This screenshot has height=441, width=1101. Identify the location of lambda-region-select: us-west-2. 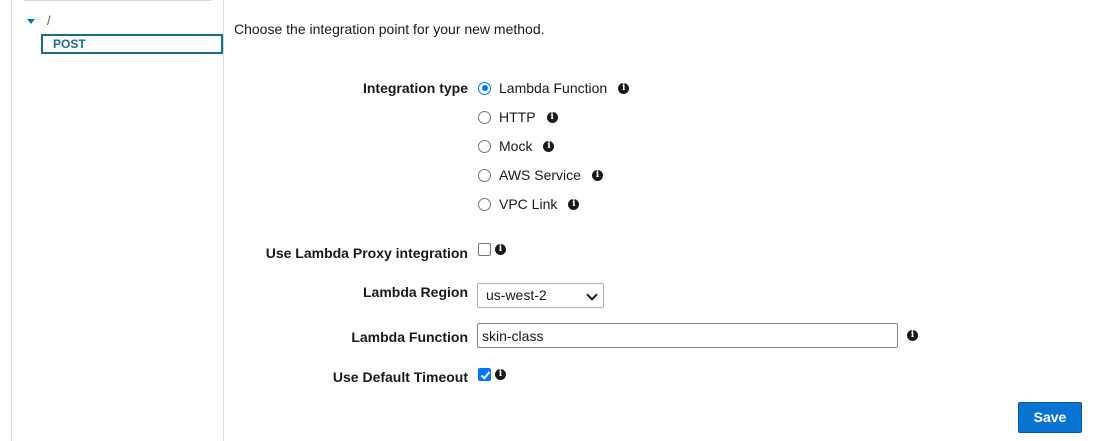
(540, 295).